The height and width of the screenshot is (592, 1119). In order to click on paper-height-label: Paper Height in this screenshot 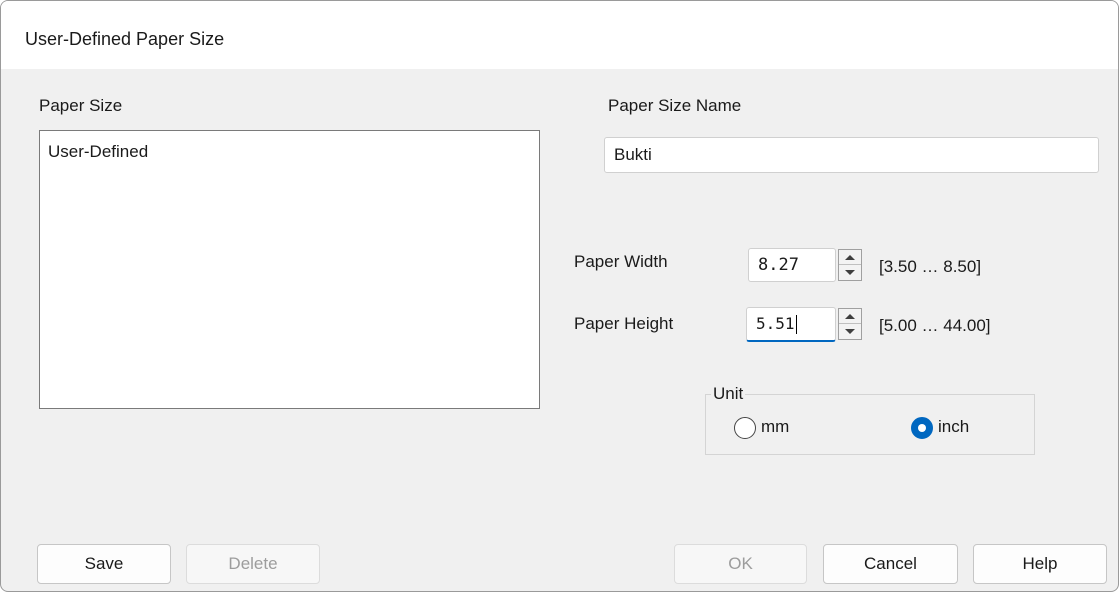, I will do `click(624, 323)`.